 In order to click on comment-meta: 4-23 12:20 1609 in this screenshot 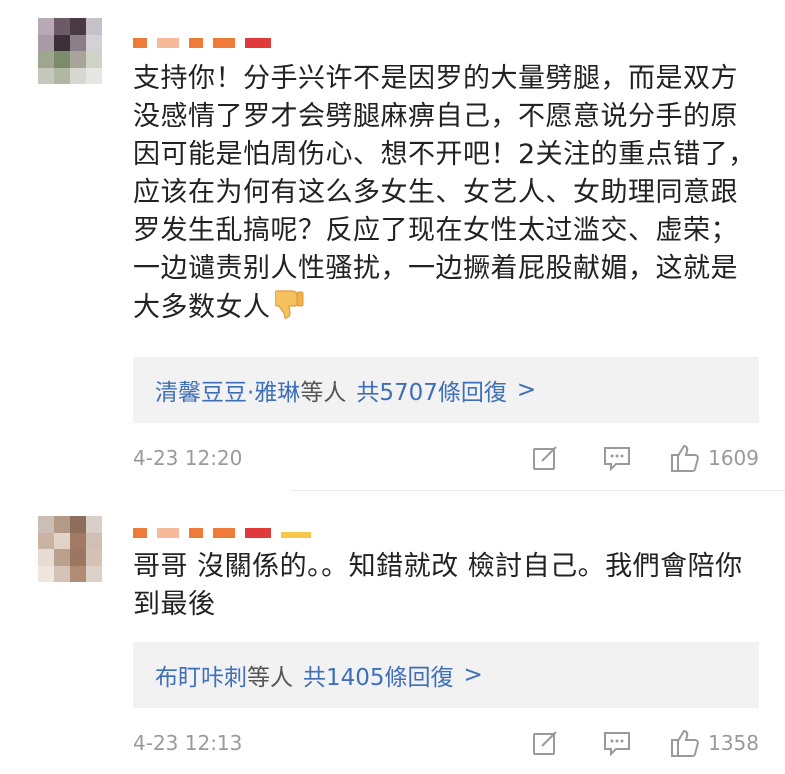, I will do `click(446, 458)`.